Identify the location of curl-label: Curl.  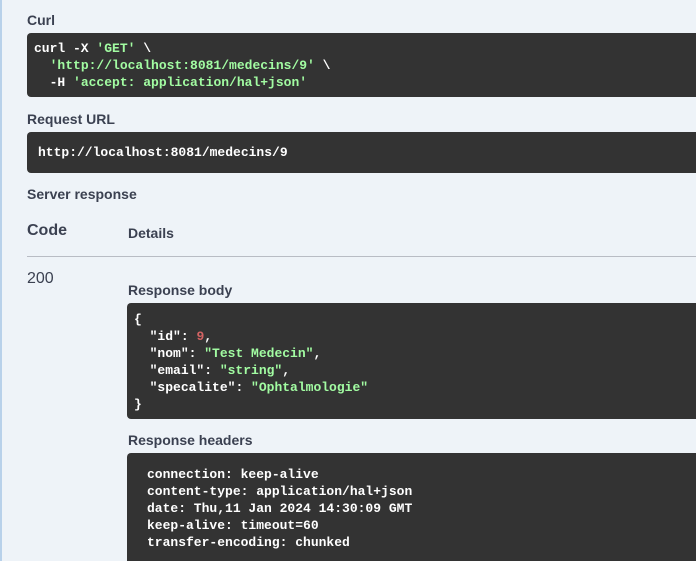
(41, 20).